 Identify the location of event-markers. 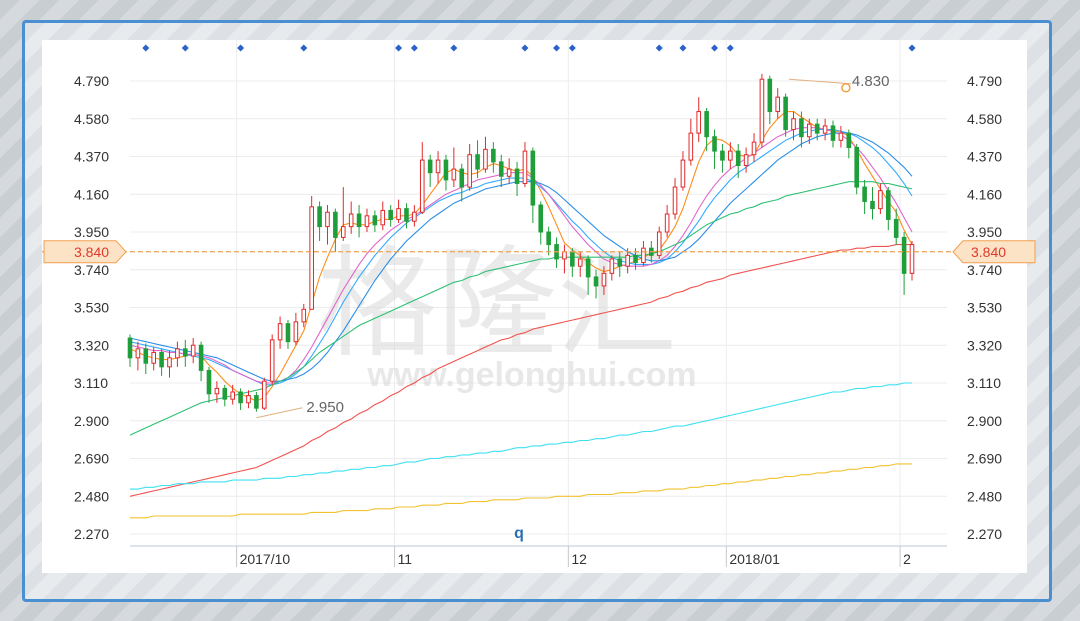
(529, 48).